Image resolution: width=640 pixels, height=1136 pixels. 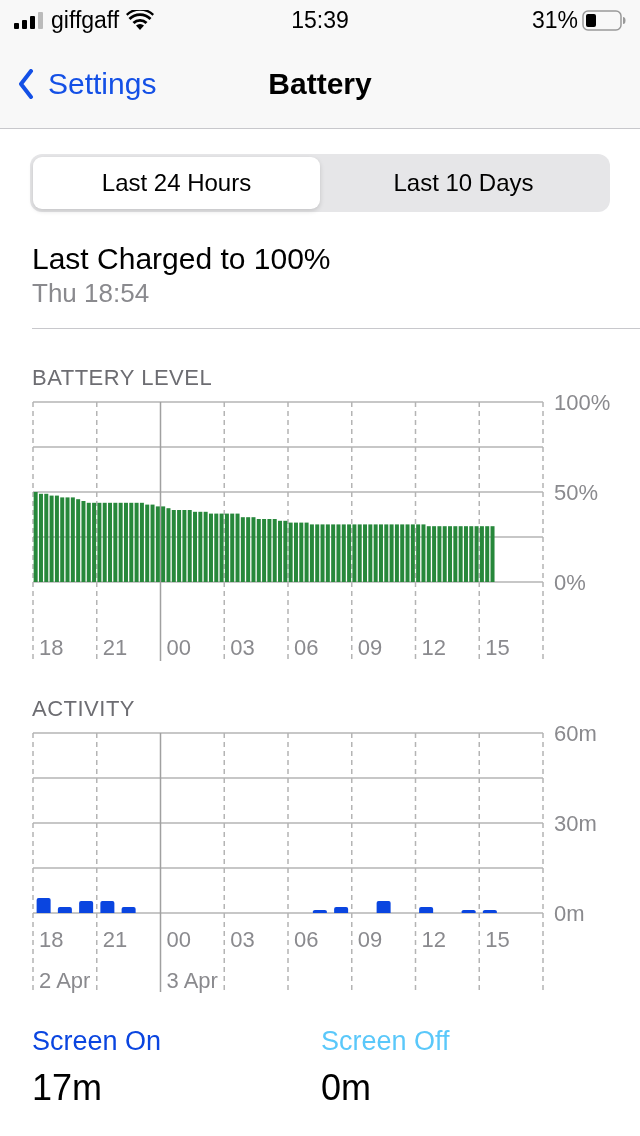 I want to click on segment-tab: Last 24 Hours, so click(x=176, y=183).